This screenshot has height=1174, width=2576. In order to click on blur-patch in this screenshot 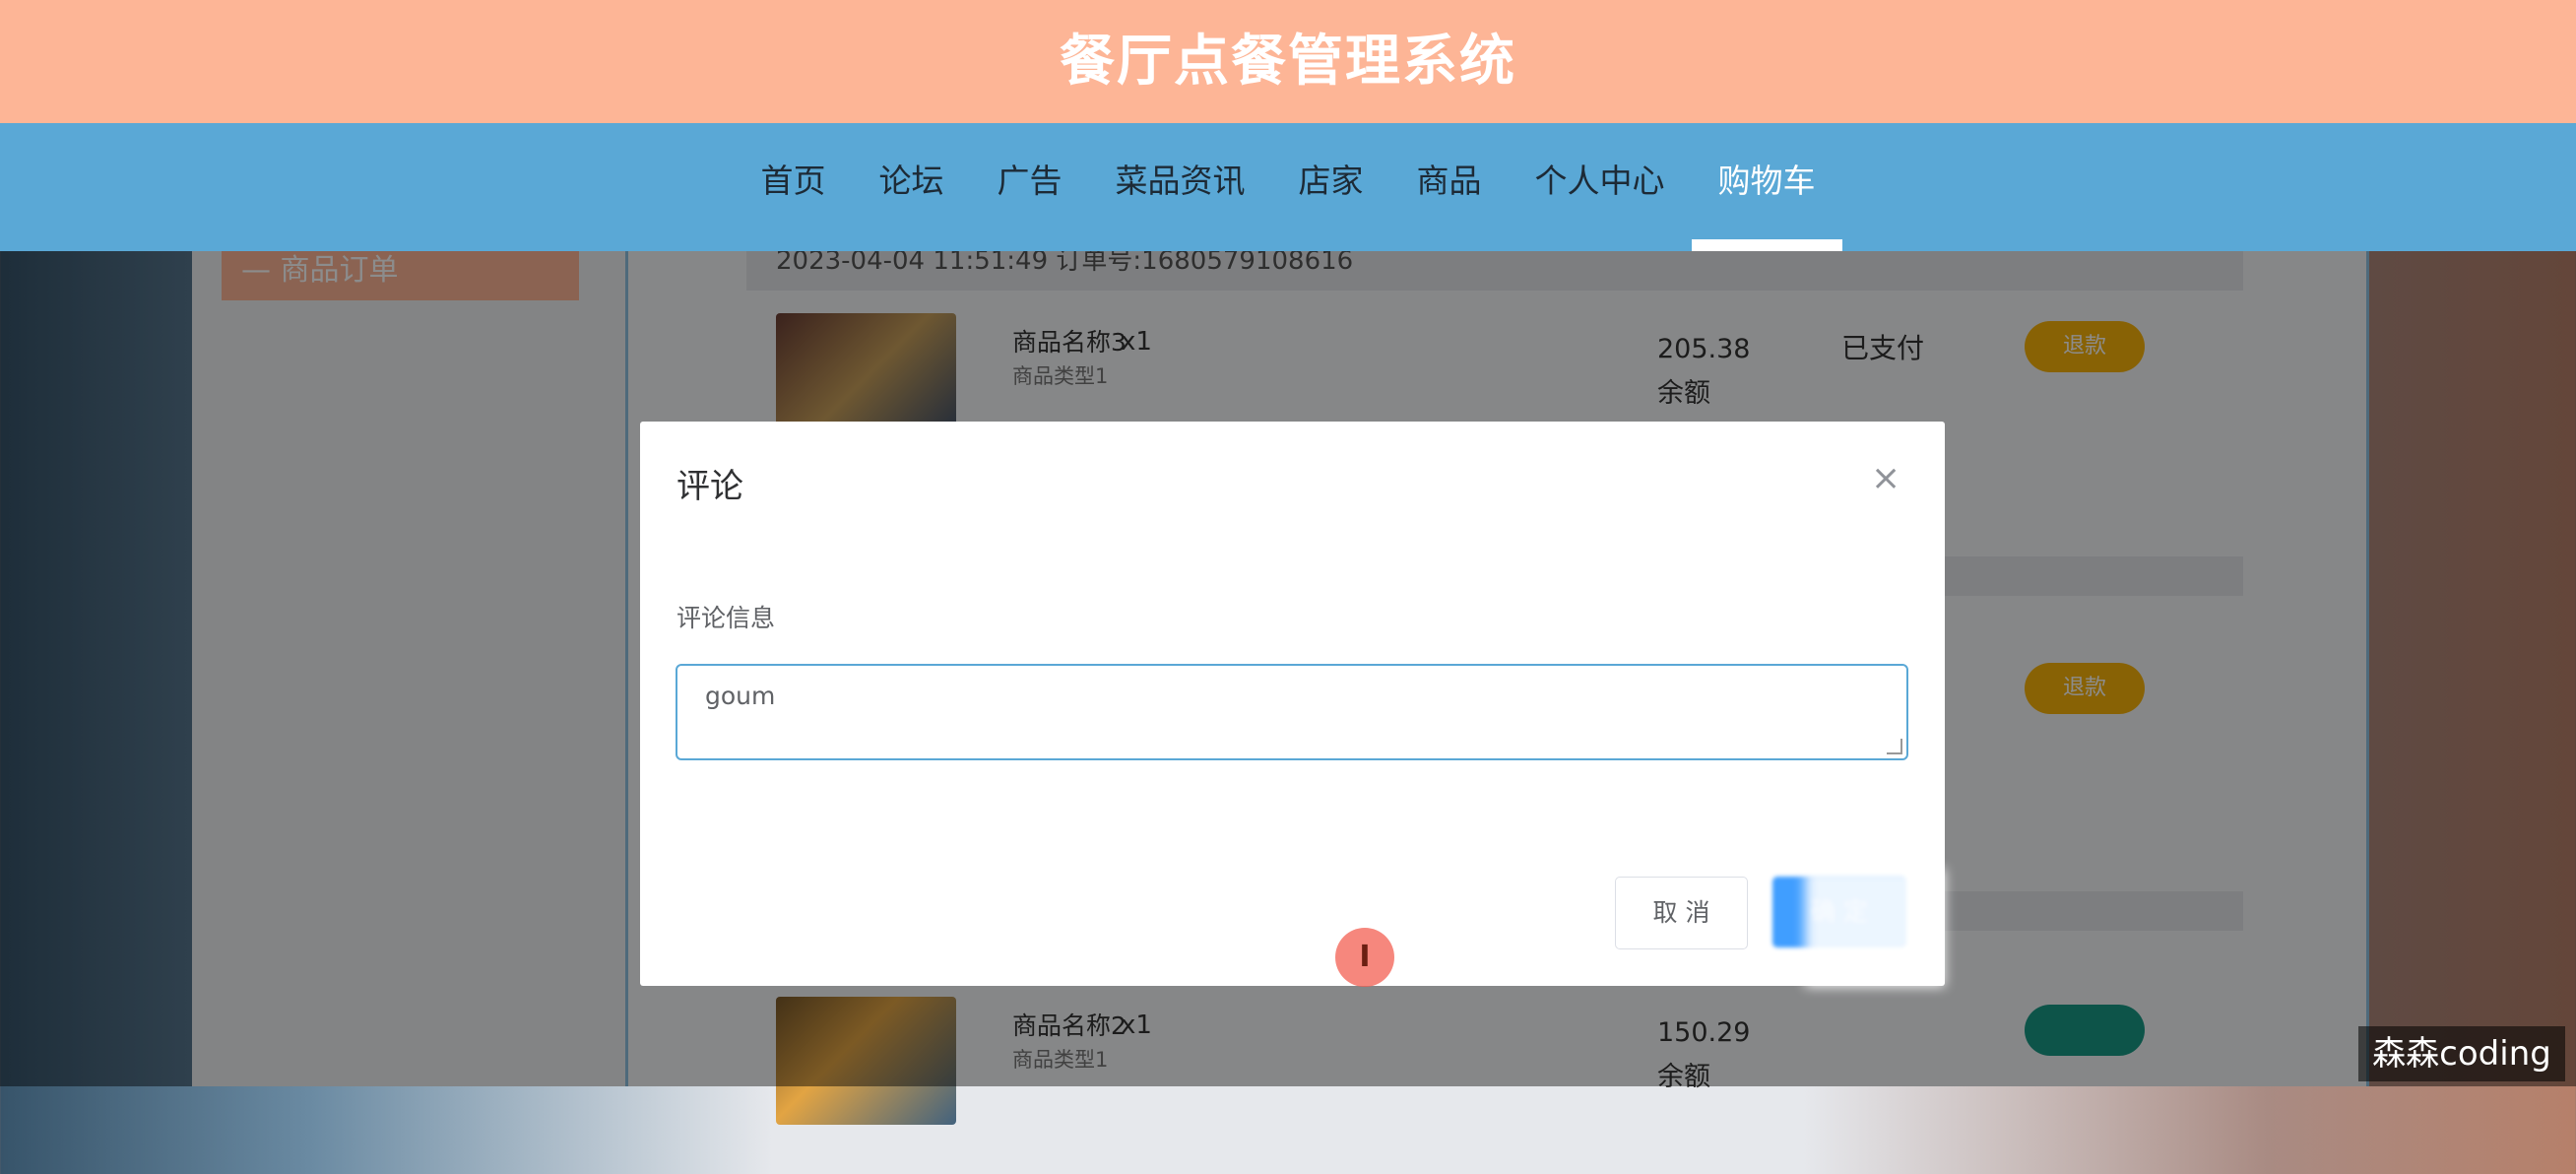, I will do `click(1875, 928)`.